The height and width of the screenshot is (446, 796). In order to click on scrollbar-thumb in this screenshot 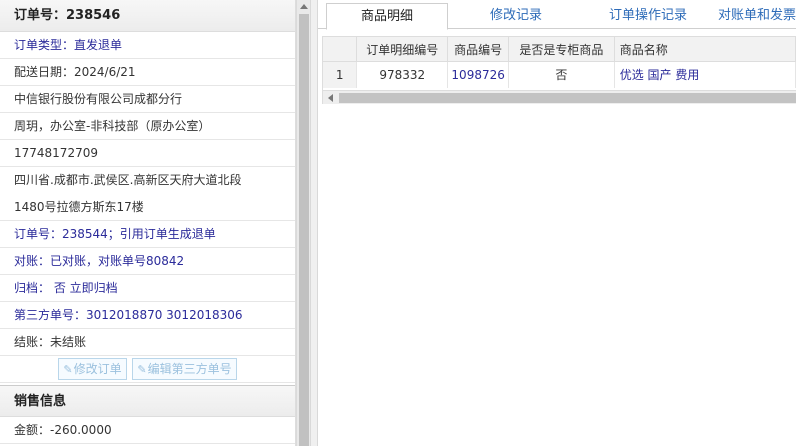, I will do `click(304, 230)`.